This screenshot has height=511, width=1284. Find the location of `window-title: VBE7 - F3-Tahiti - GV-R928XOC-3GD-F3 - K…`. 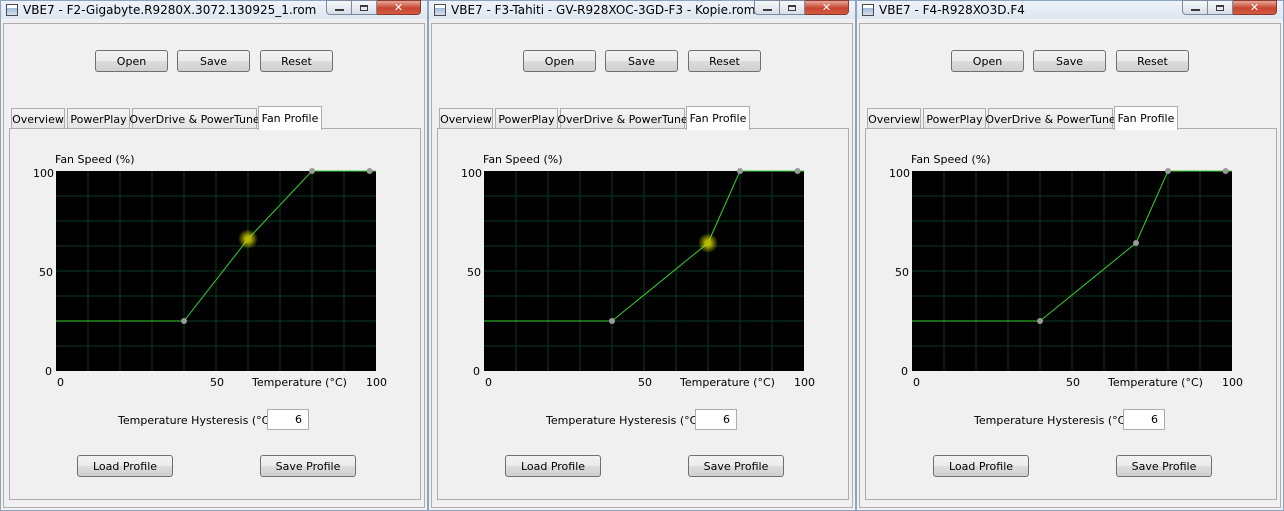

window-title: VBE7 - F3-Tahiti - GV-R928XOC-3GD-F3 - K… is located at coordinates (603, 10).